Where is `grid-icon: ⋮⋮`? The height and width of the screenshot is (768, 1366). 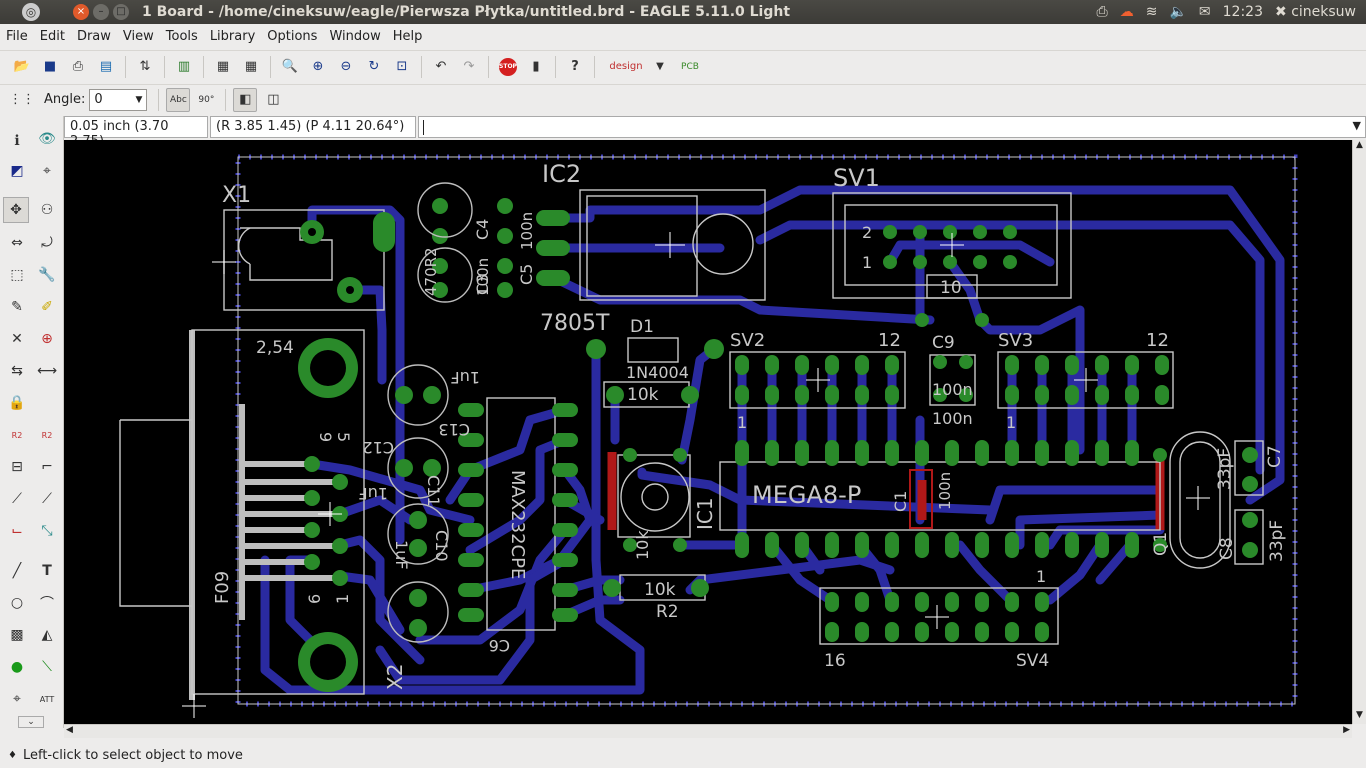
grid-icon: ⋮⋮ is located at coordinates (22, 100).